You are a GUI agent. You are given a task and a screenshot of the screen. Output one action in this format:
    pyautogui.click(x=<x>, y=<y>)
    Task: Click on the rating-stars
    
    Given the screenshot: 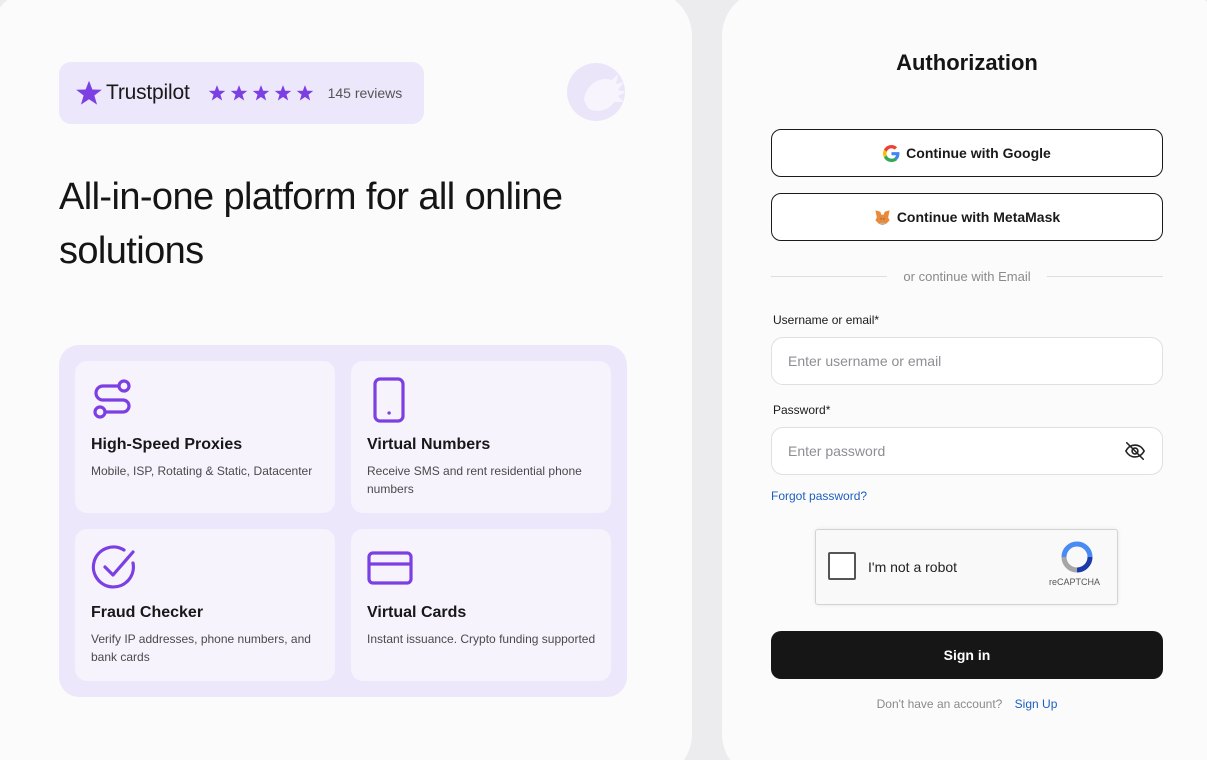 What is the action you would take?
    pyautogui.click(x=261, y=93)
    